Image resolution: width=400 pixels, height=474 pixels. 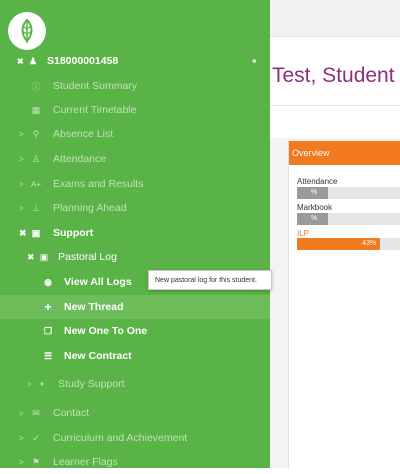 What do you see at coordinates (348, 219) in the screenshot?
I see `markbook-bar: %` at bounding box center [348, 219].